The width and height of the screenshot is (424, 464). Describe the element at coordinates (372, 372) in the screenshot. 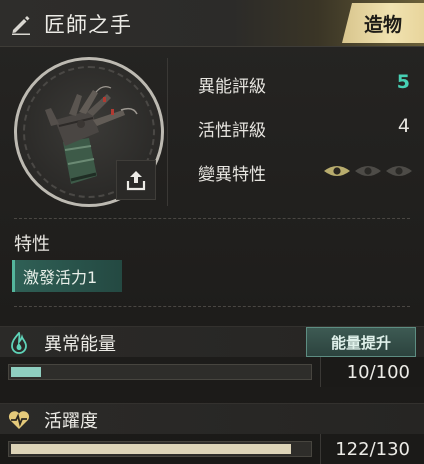

I see `energy-value: 10/100` at that location.